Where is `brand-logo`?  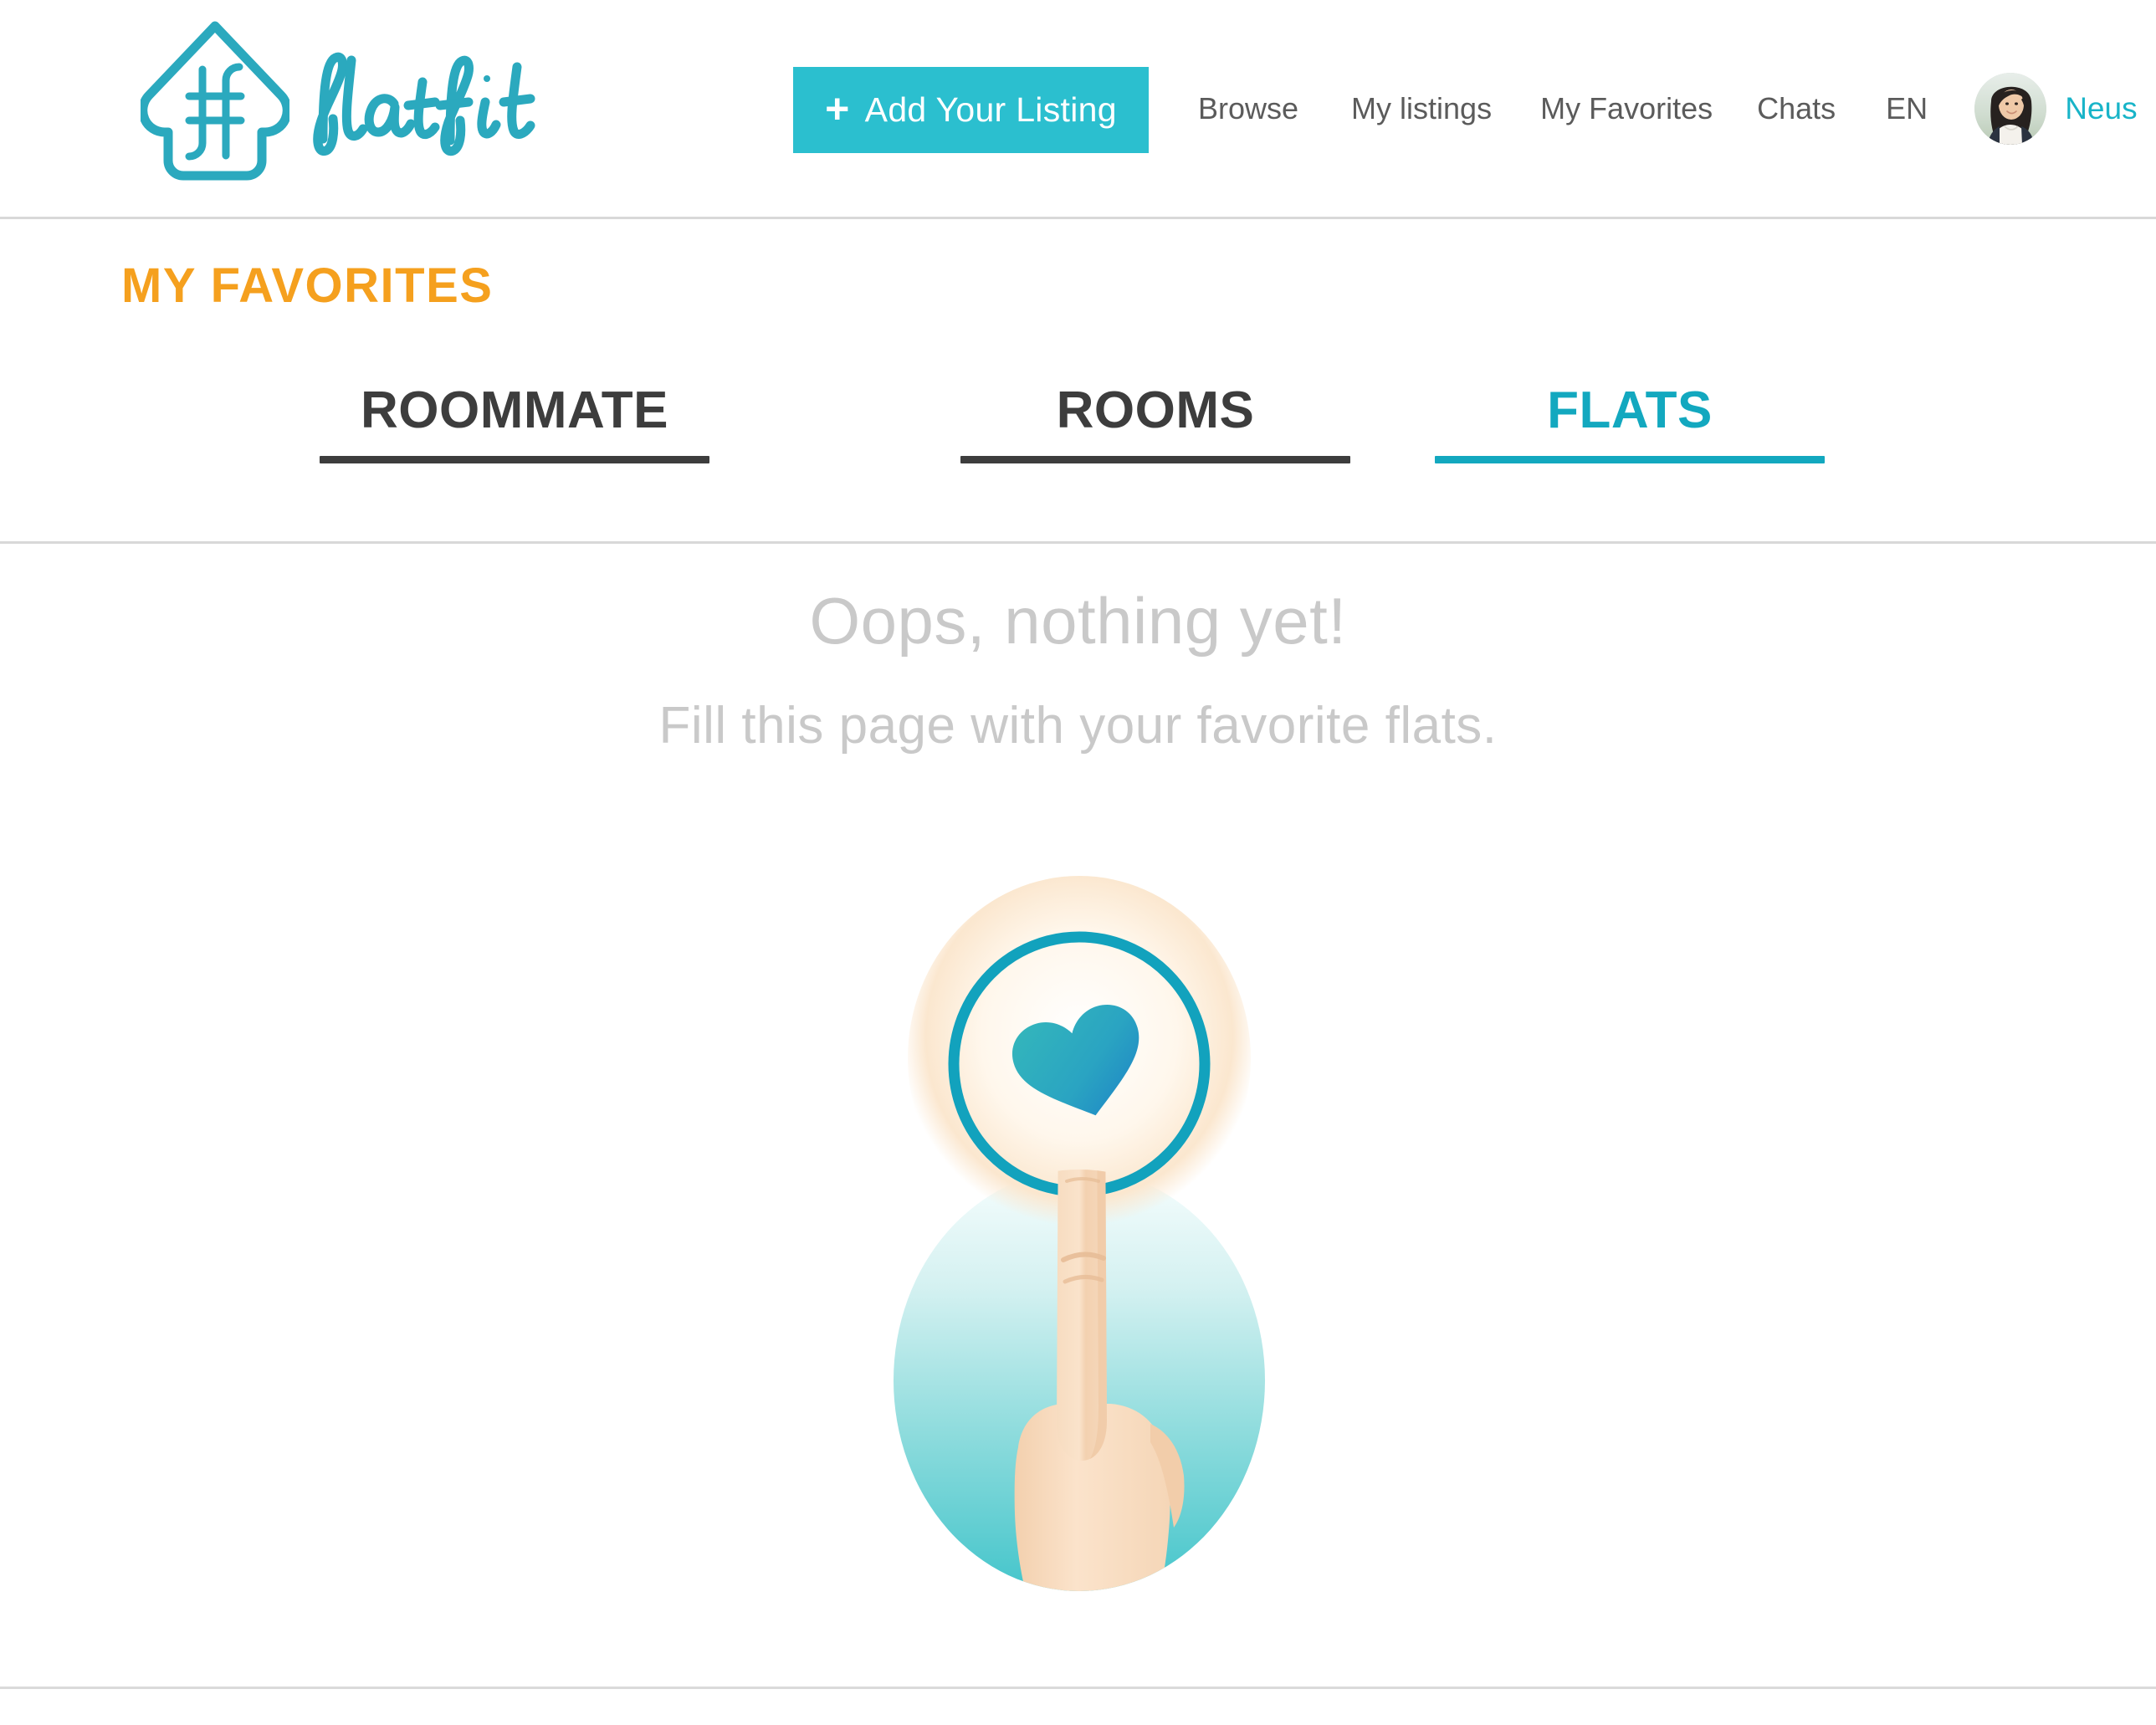
brand-logo is located at coordinates (346, 101).